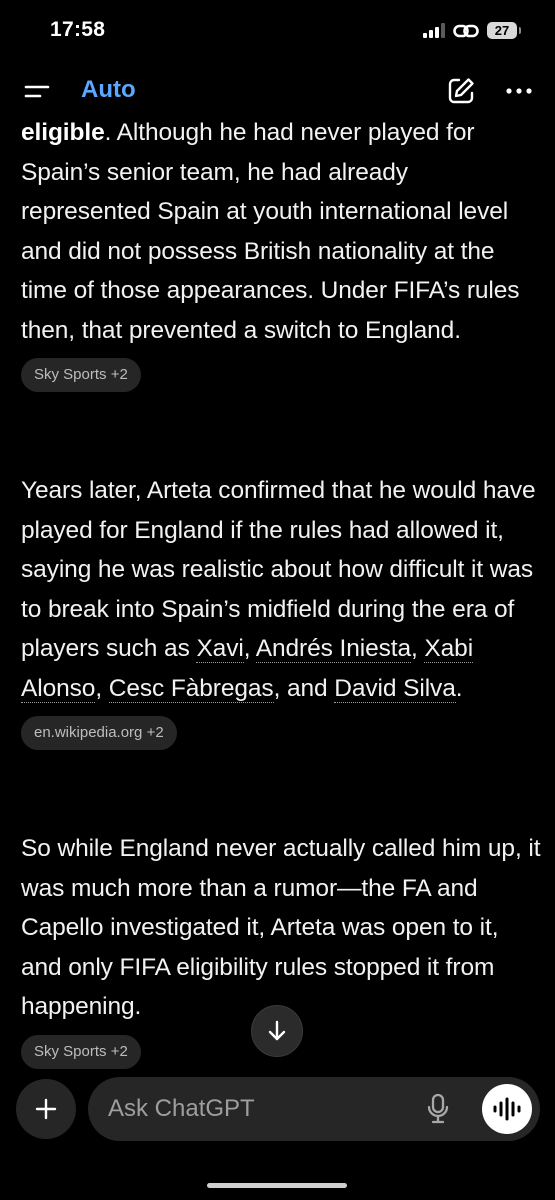 This screenshot has width=555, height=1200. I want to click on dictation-button, so click(438, 1109).